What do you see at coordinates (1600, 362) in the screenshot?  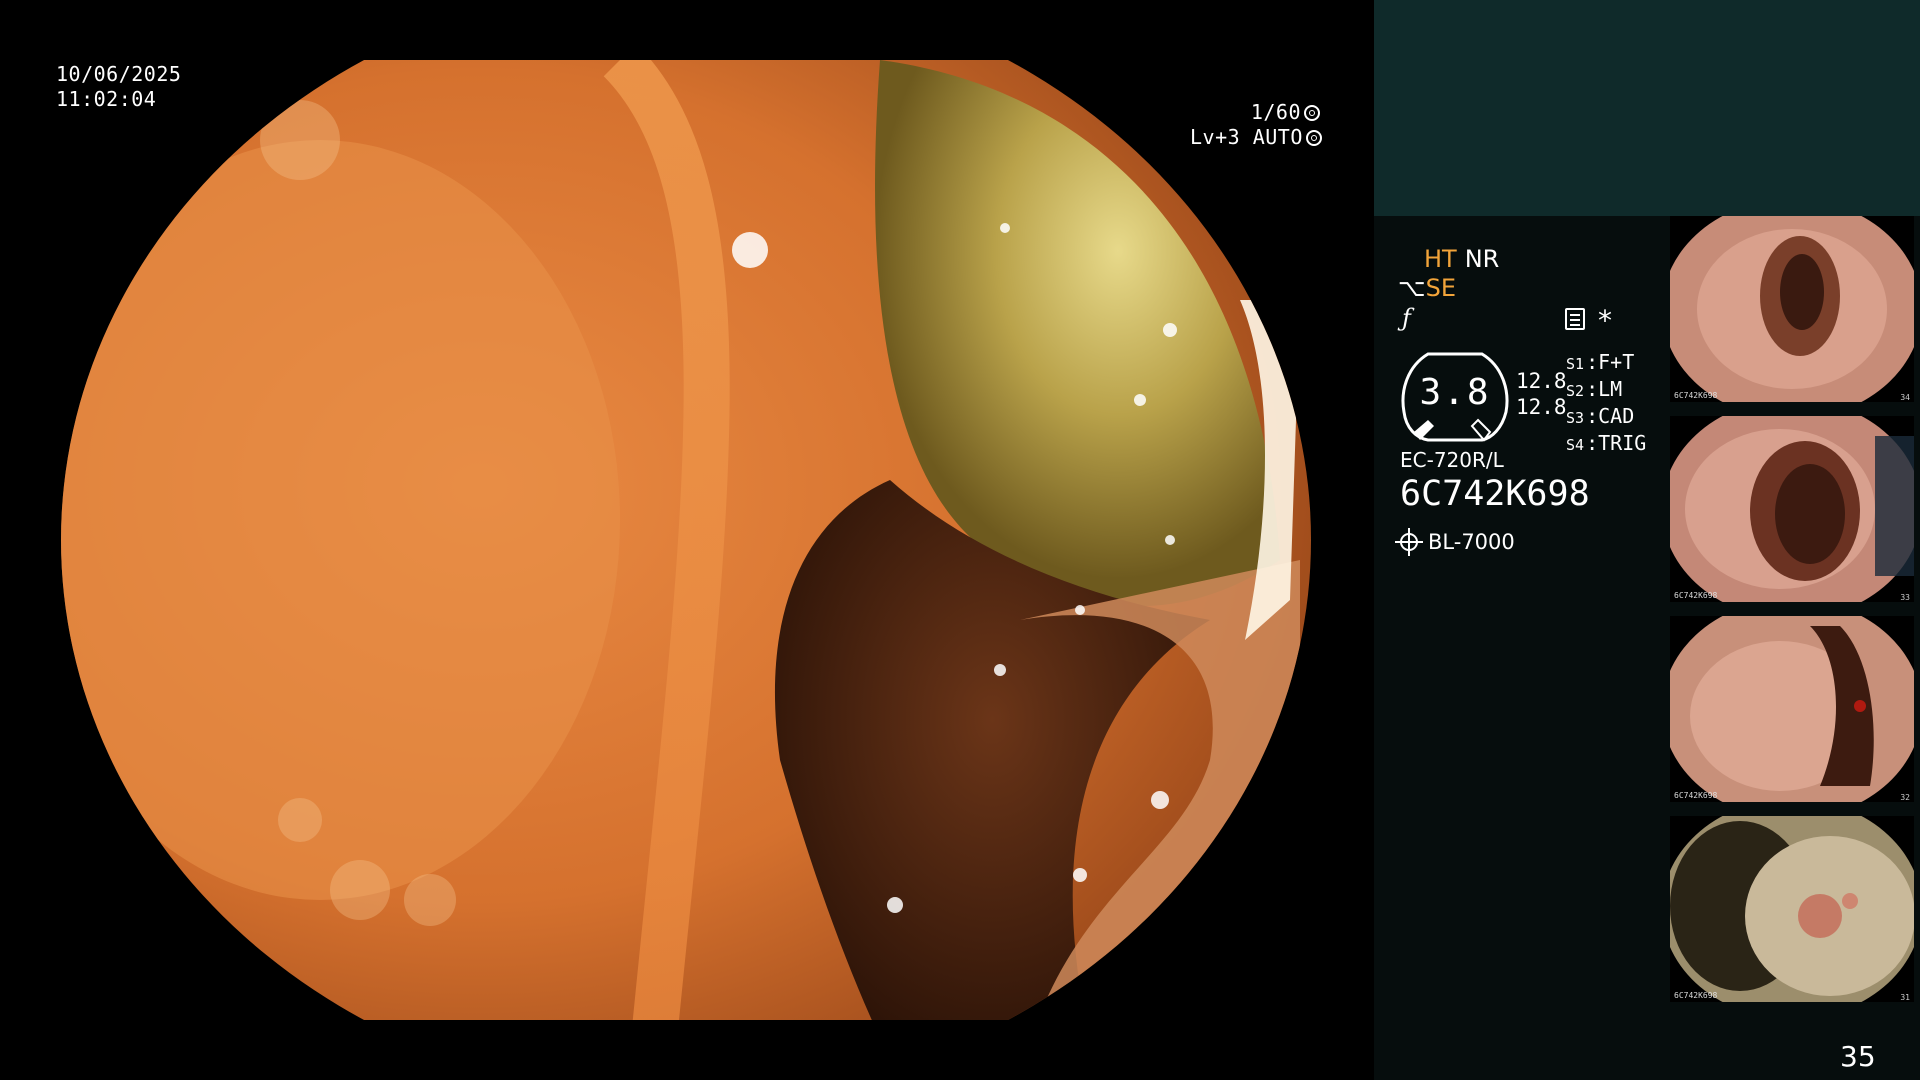 I see `slot-1: S1:F+T` at bounding box center [1600, 362].